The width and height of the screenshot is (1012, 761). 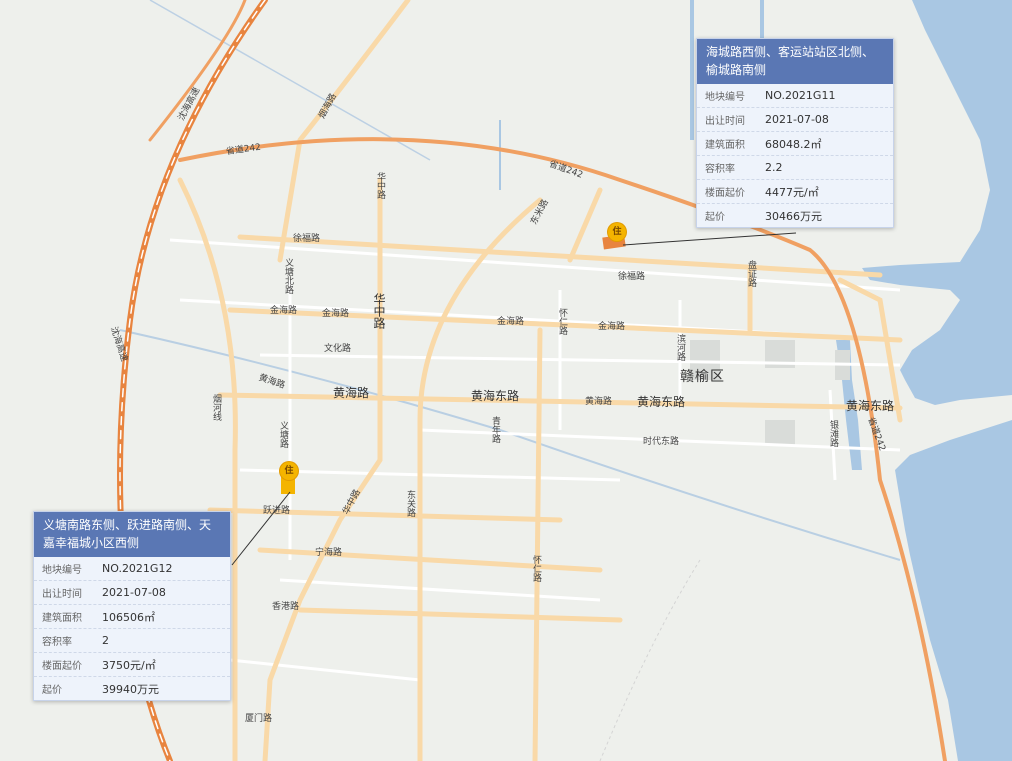 What do you see at coordinates (800, 95) in the screenshot?
I see `card-value: NO.2021G11` at bounding box center [800, 95].